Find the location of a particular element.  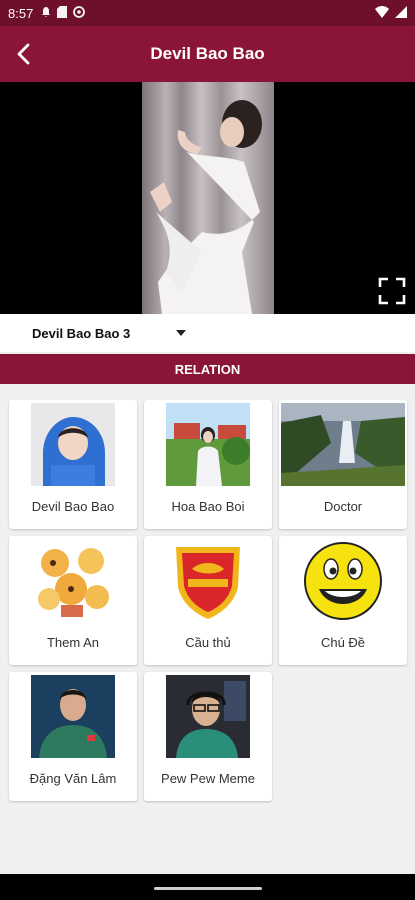

video-frame is located at coordinates (208, 198).